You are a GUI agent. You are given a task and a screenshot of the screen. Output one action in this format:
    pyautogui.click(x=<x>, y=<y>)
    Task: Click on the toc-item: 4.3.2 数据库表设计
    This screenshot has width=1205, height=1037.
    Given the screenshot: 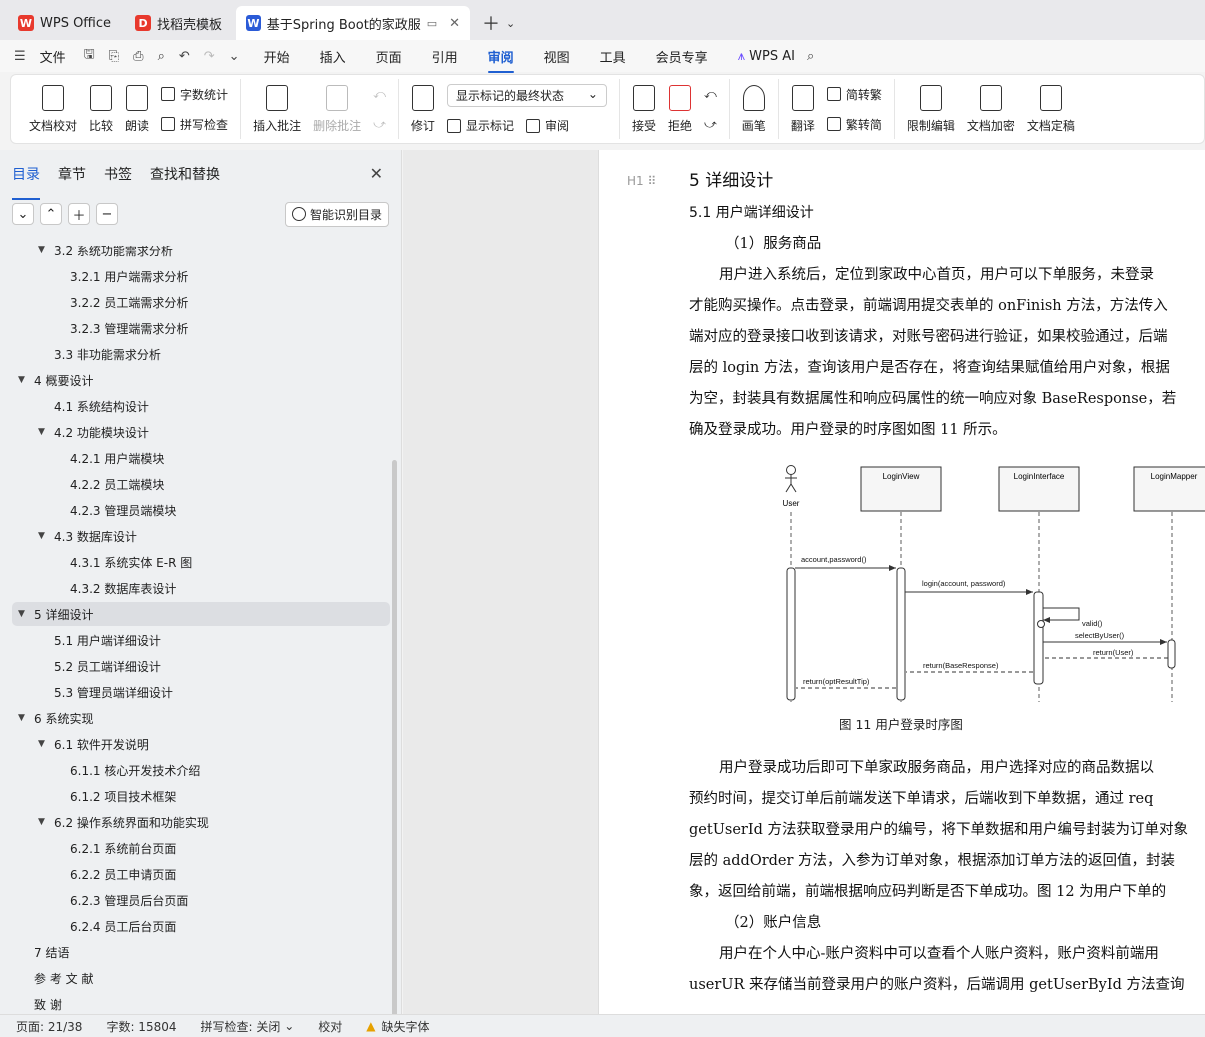 What is the action you would take?
    pyautogui.click(x=201, y=588)
    